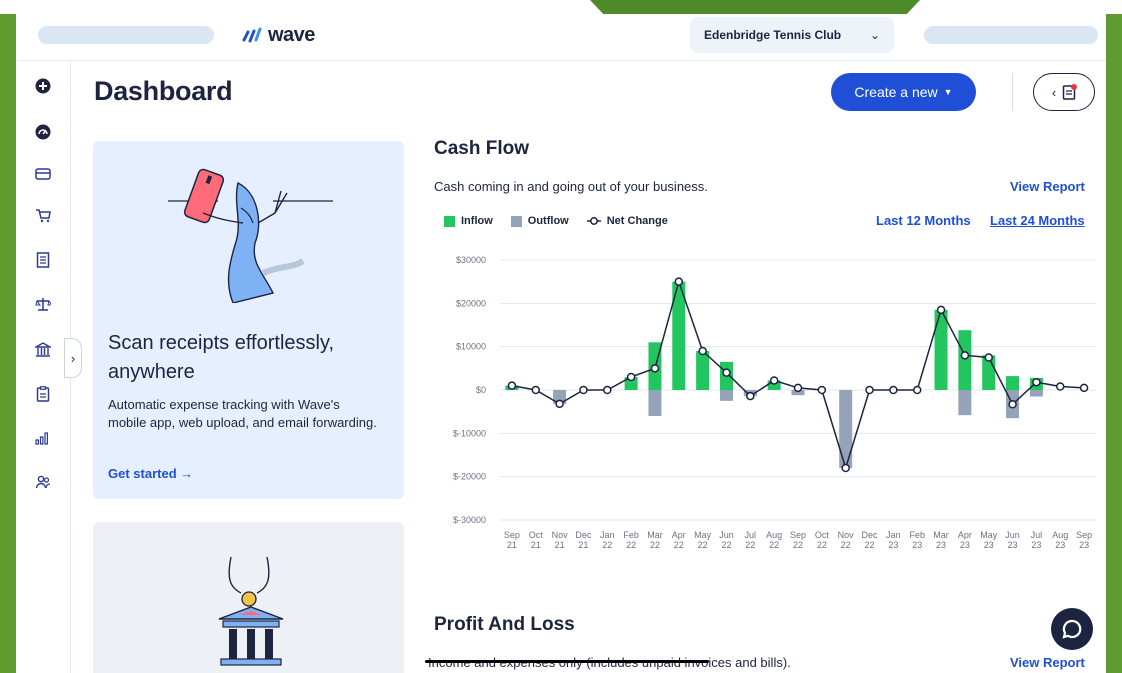 The image size is (1122, 673). What do you see at coordinates (43, 304) in the screenshot?
I see `scale-icon` at bounding box center [43, 304].